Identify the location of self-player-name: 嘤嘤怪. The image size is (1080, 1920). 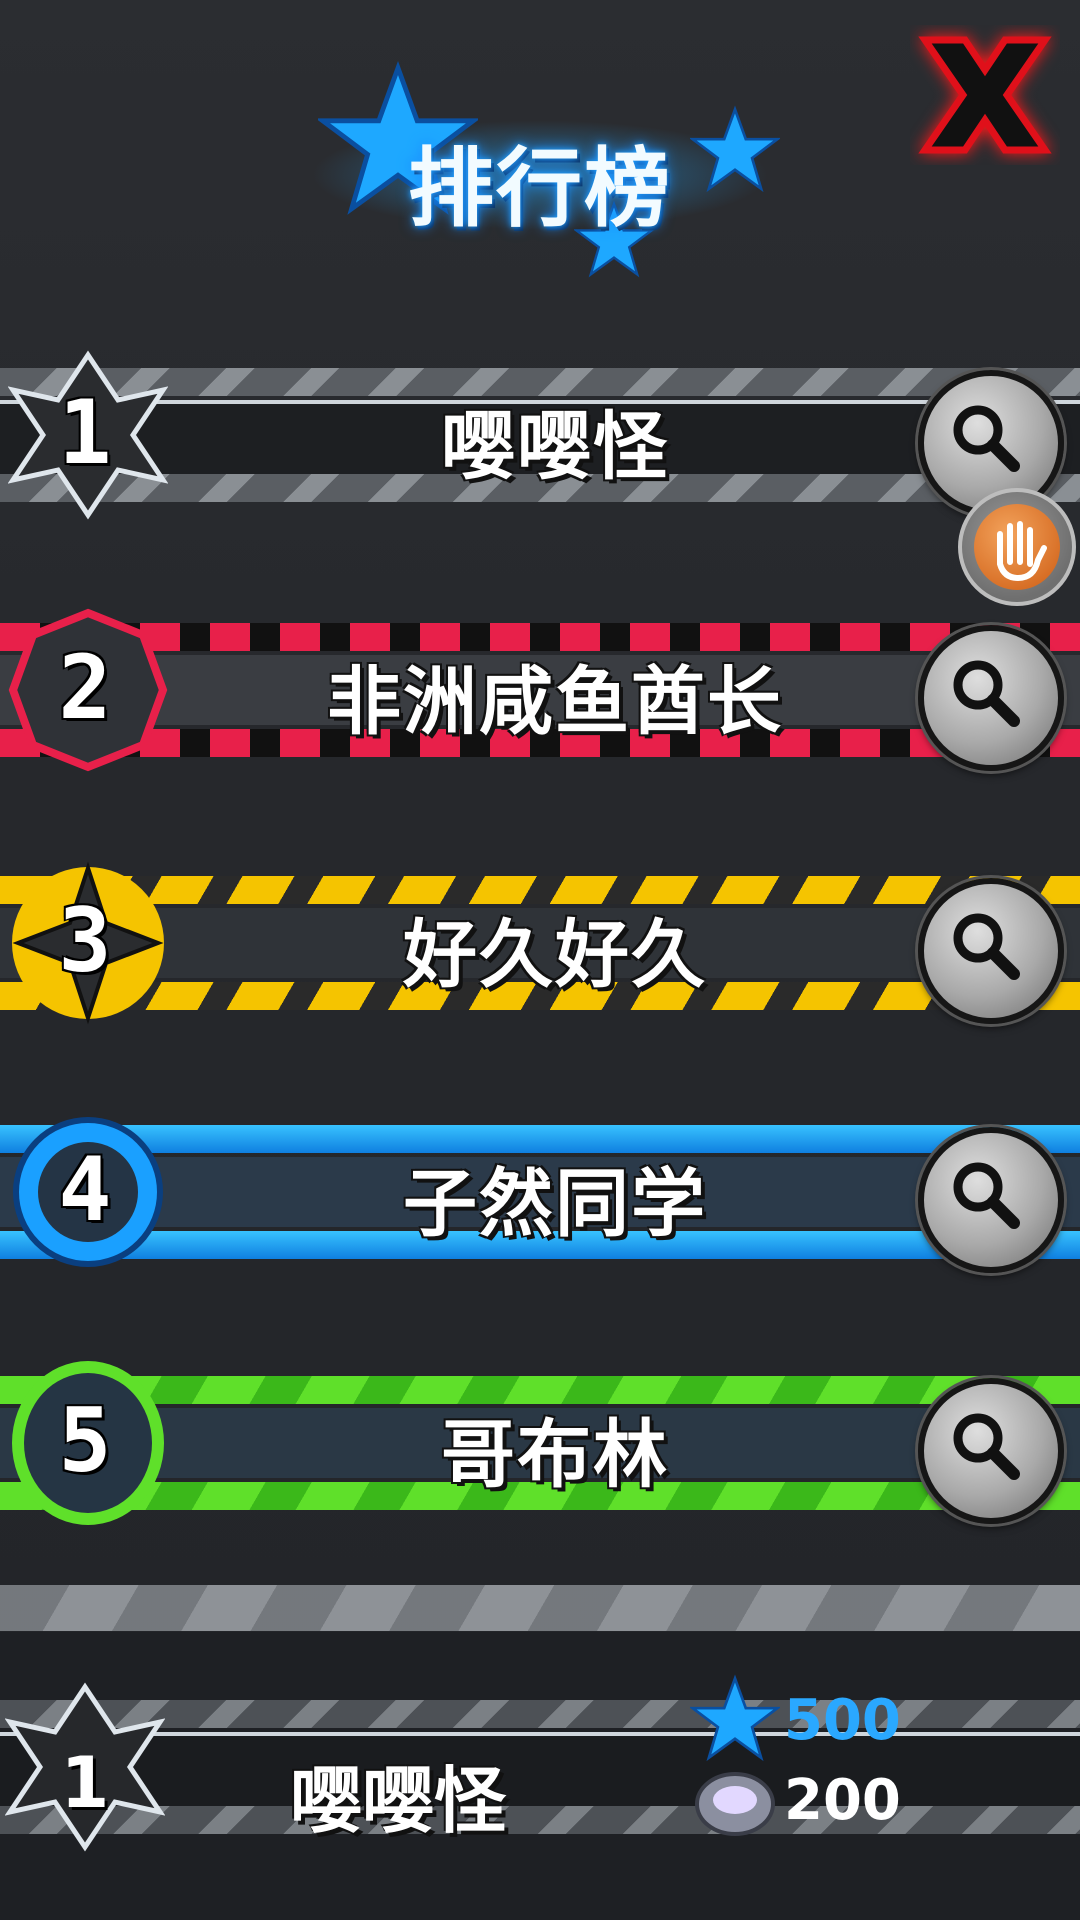
(398, 1801).